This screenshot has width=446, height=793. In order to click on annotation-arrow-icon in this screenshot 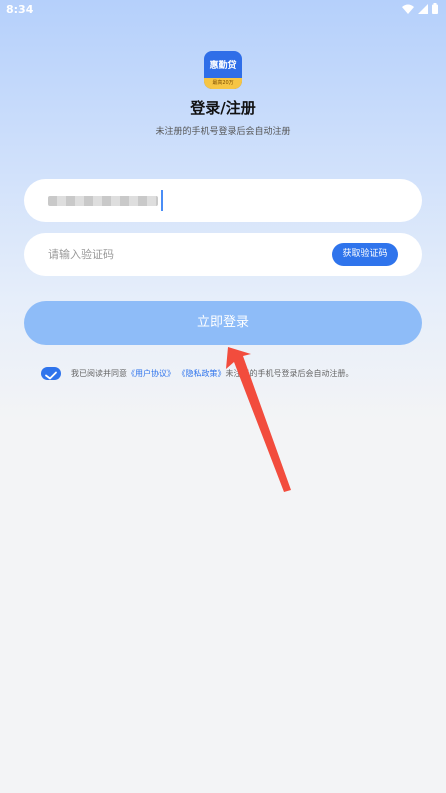, I will do `click(258, 419)`.